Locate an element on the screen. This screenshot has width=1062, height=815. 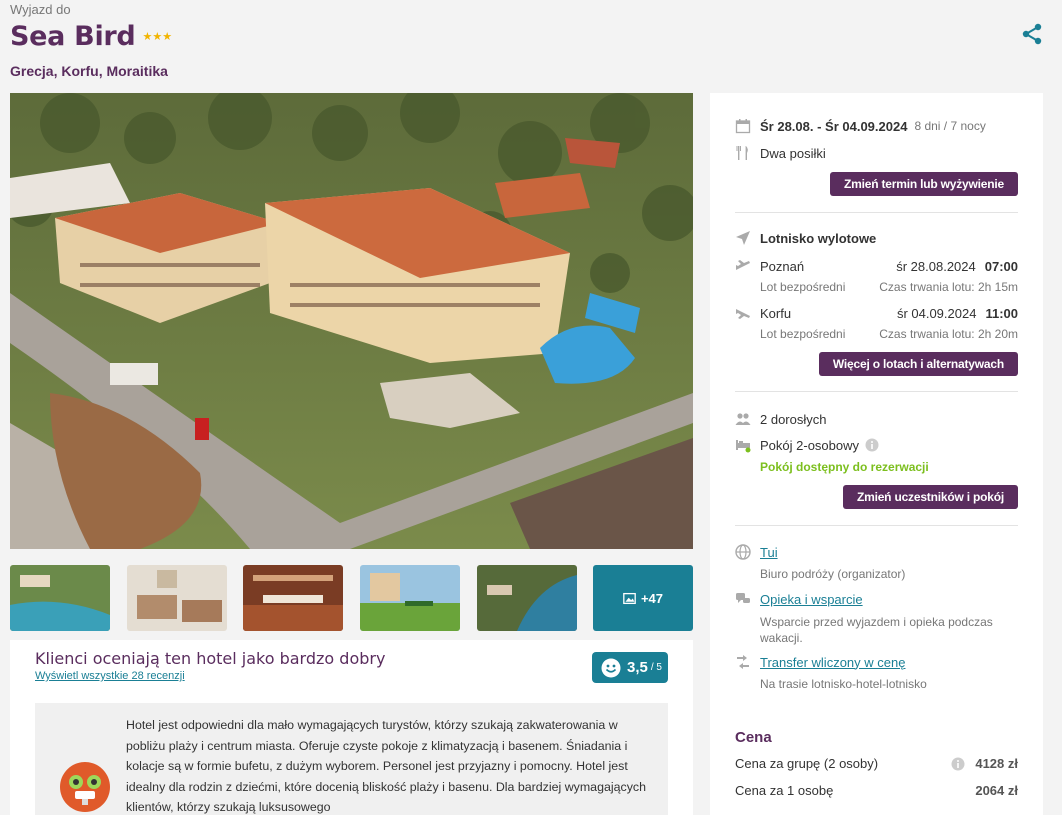
share-icon is located at coordinates (1032, 34).